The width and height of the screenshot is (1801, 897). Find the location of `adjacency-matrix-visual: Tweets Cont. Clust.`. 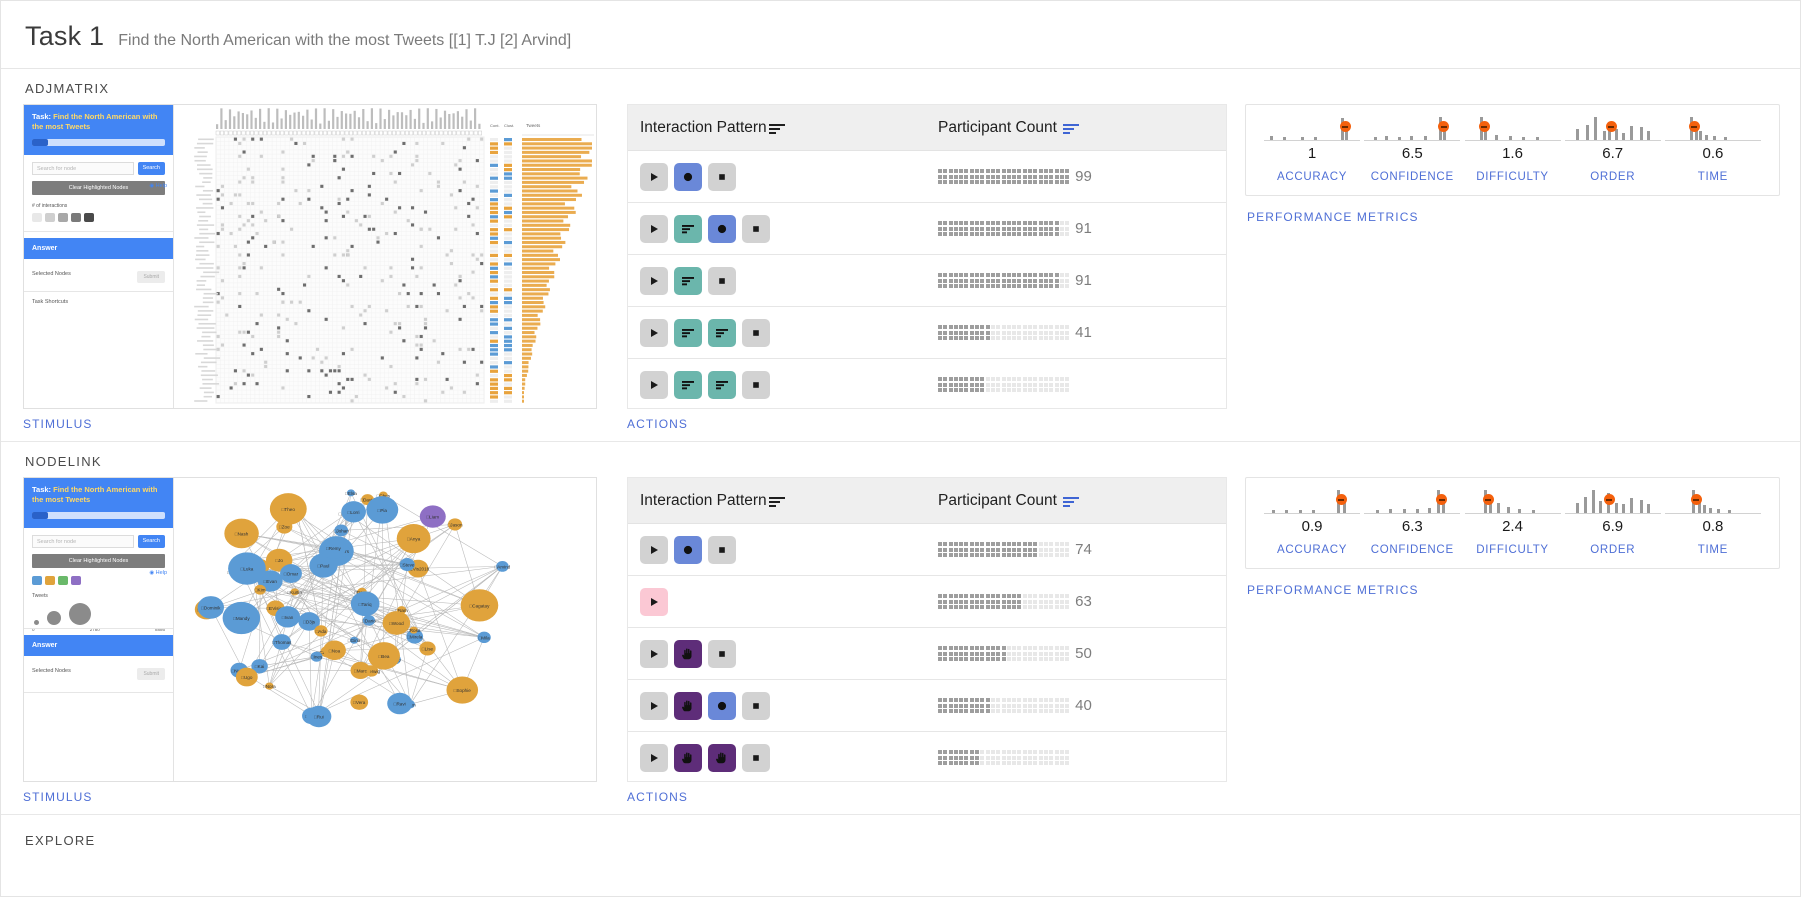

adjacency-matrix-visual: Tweets Cont. Clust. is located at coordinates (394, 256).